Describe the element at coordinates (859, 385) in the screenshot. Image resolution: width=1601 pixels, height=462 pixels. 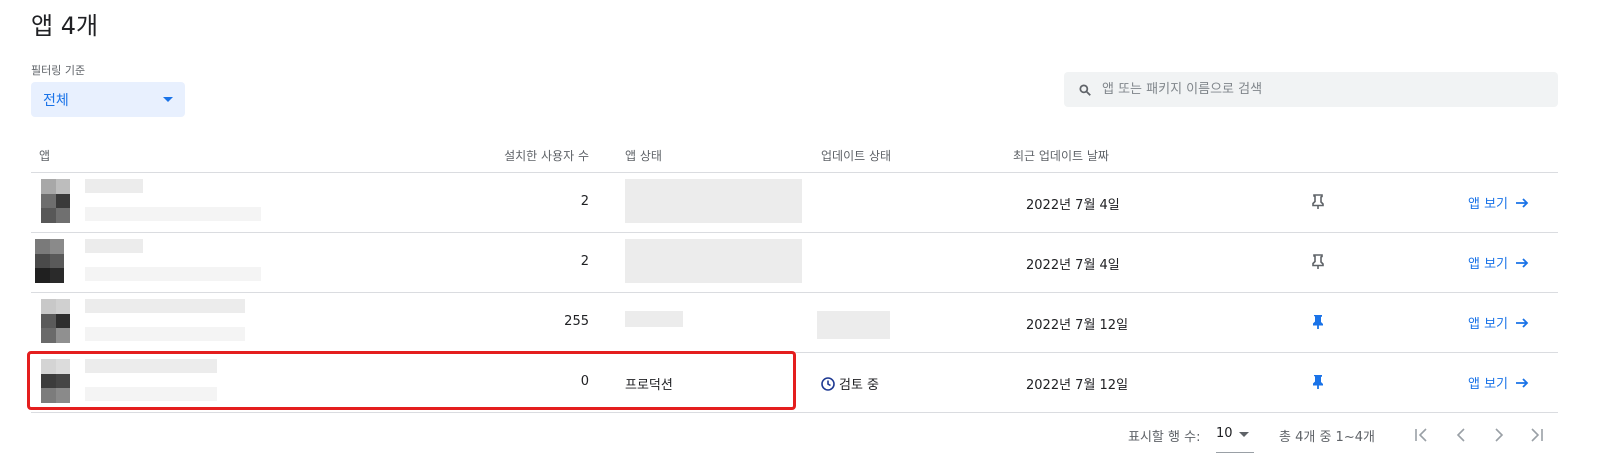
I see `update-status-label: 검토 중` at that location.